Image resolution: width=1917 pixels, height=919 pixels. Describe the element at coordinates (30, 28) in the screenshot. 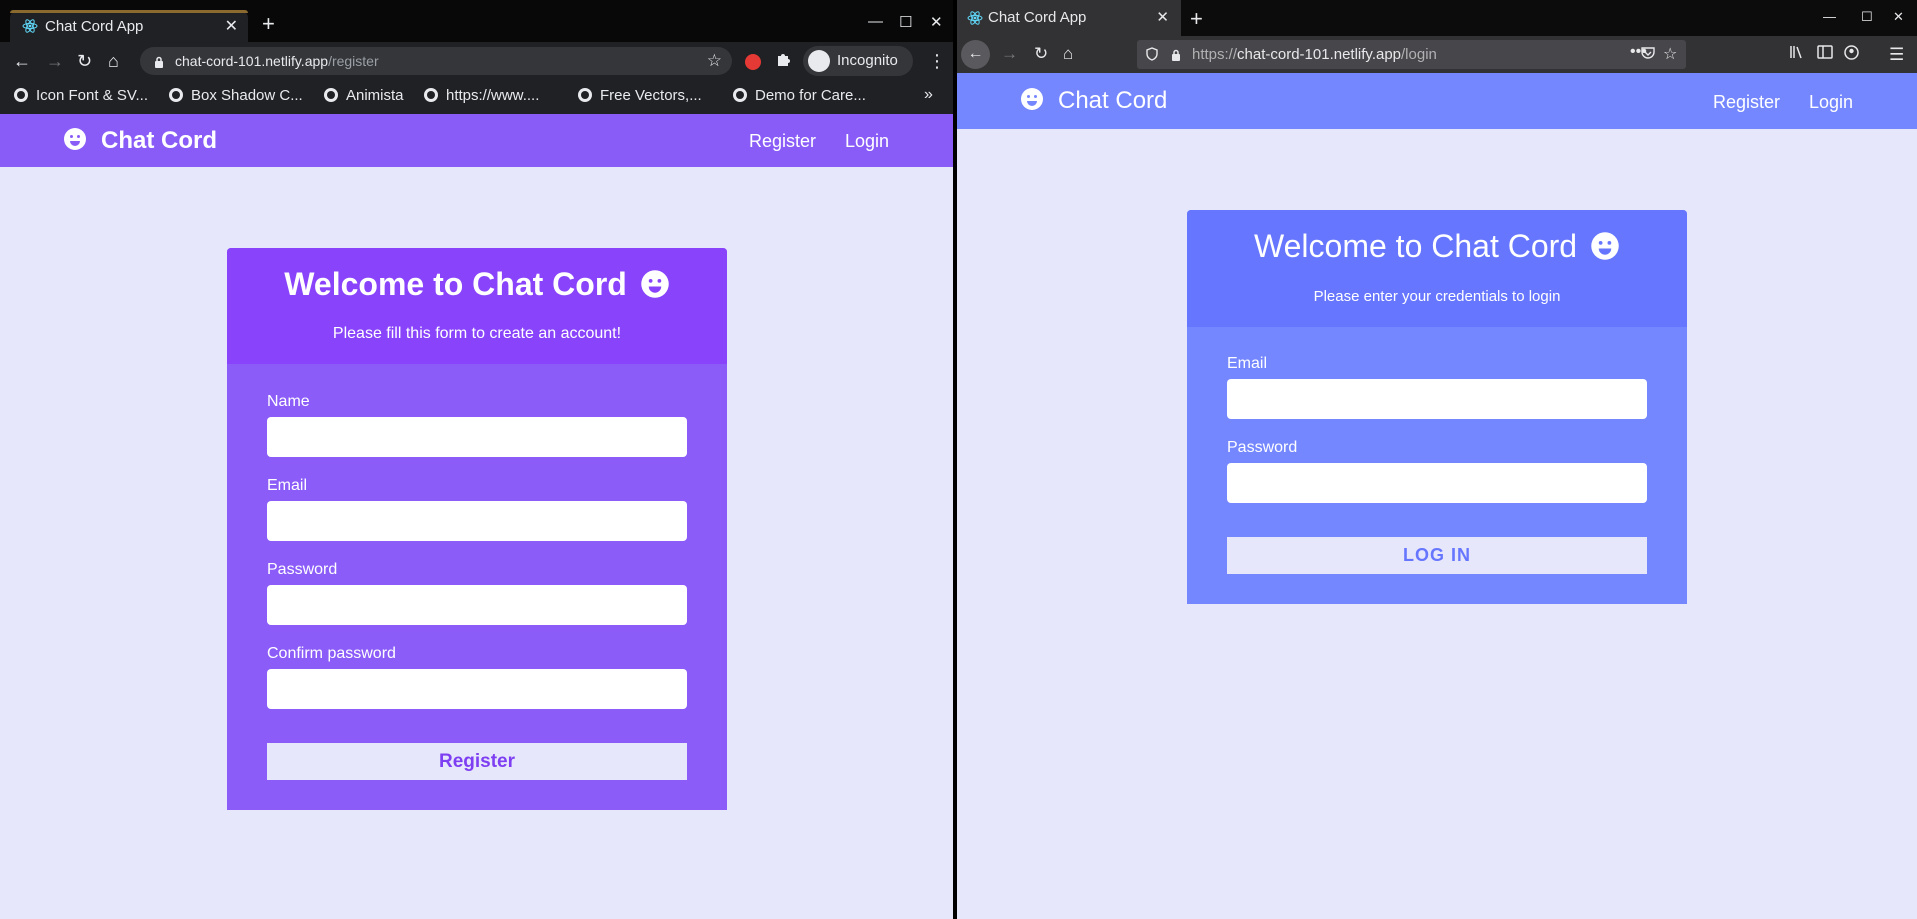

I see `react-icon` at that location.